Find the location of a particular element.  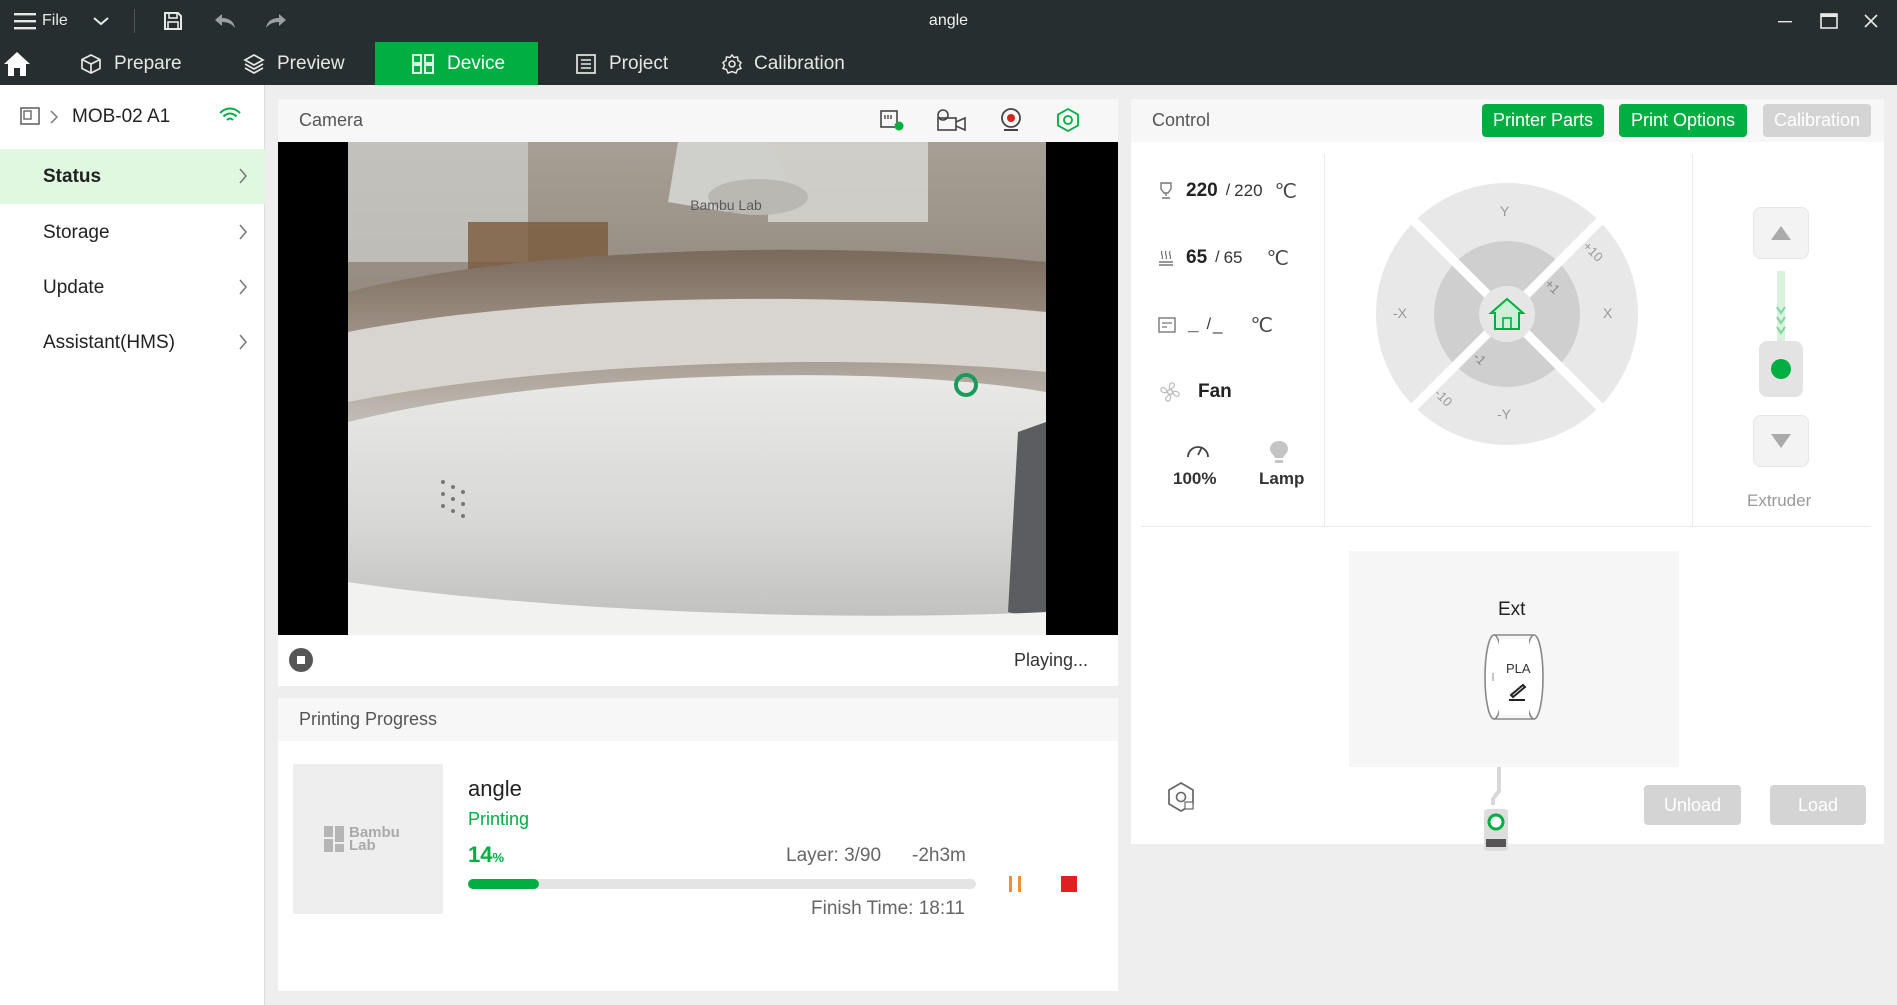

tab-prepare: Prepare is located at coordinates (131, 63).